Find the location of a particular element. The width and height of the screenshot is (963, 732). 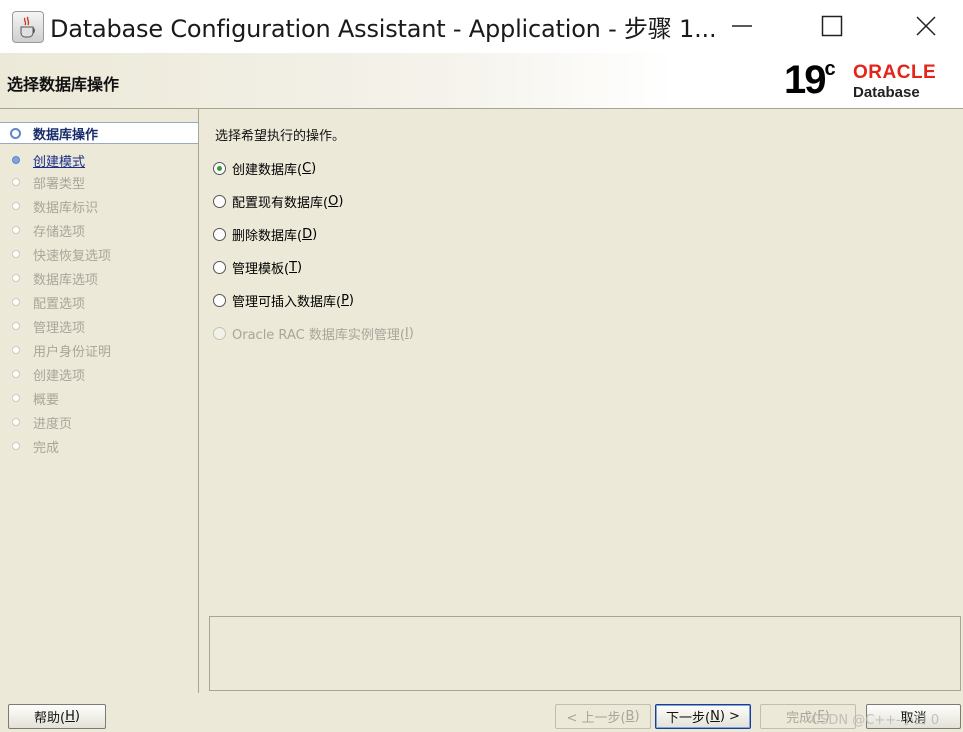

step-label: 数据库操作 is located at coordinates (66, 135).